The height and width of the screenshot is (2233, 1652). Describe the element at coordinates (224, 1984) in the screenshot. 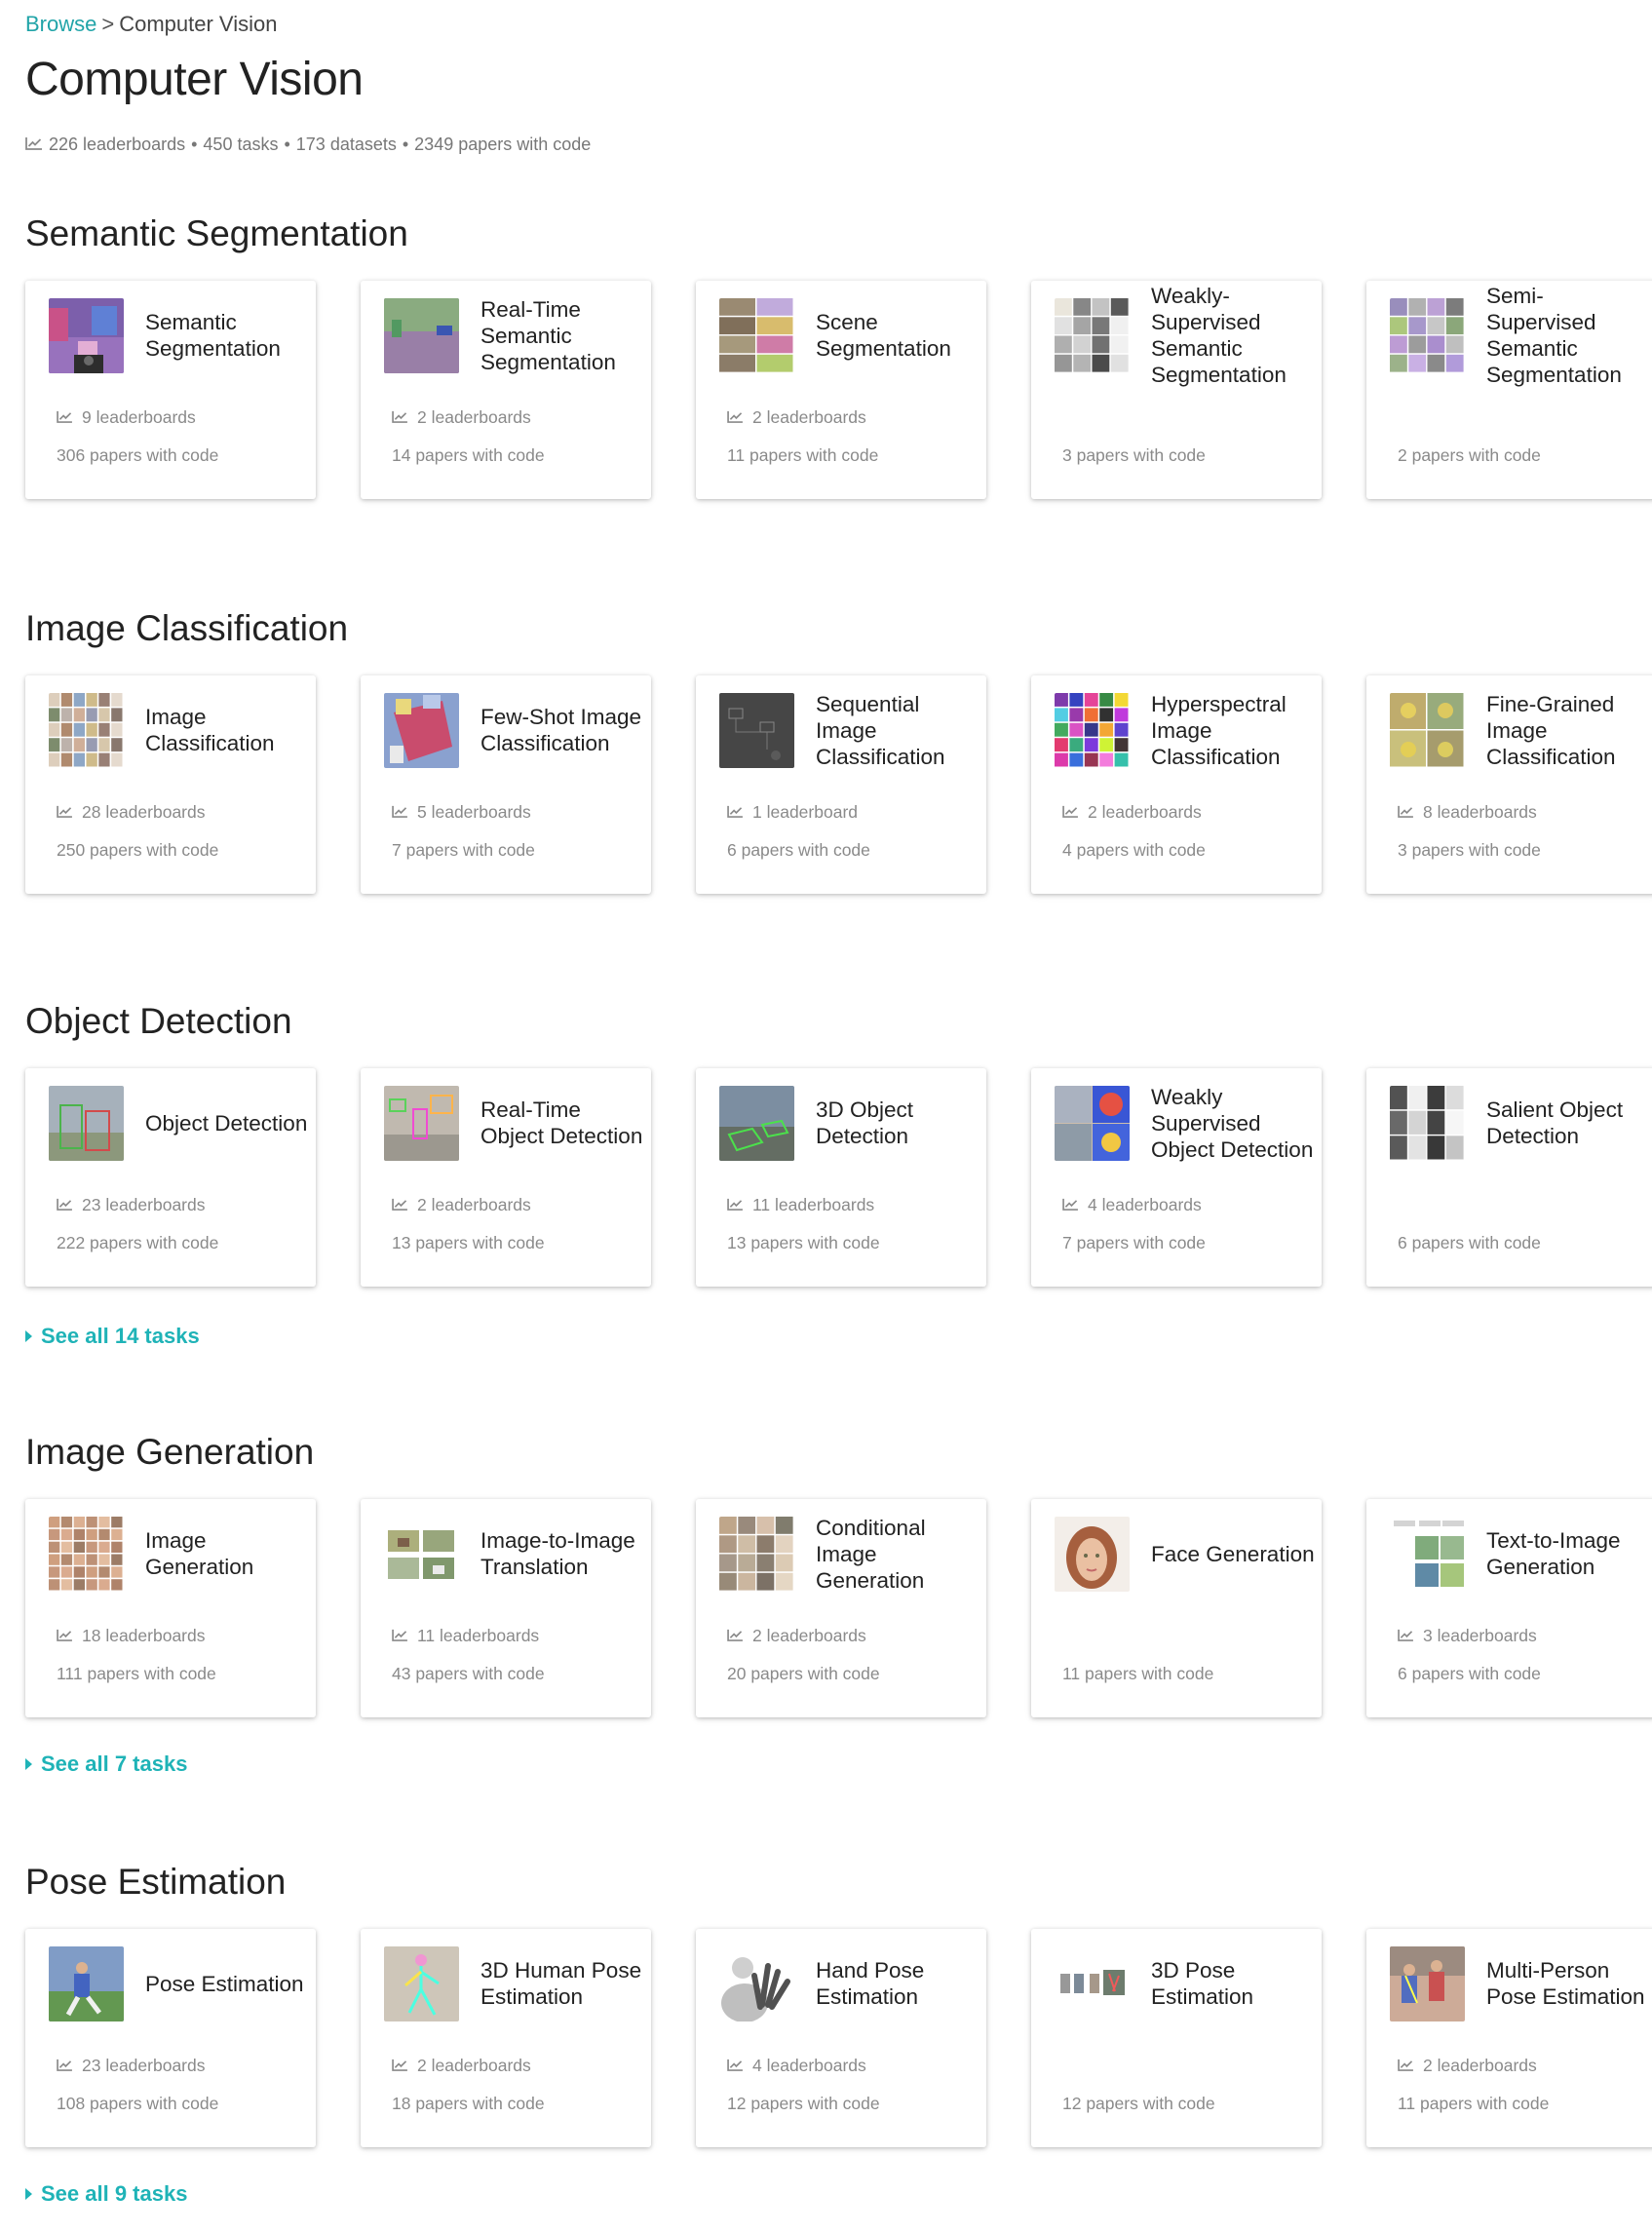

I see `task-title: Pose Estimation` at that location.